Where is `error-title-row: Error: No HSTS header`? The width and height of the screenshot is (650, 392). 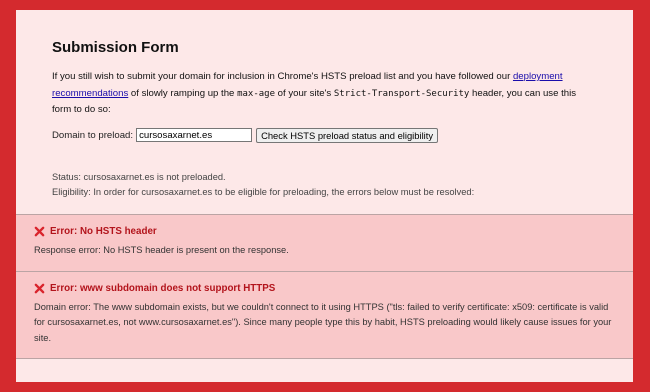
error-title-row: Error: No HSTS header is located at coordinates (324, 231).